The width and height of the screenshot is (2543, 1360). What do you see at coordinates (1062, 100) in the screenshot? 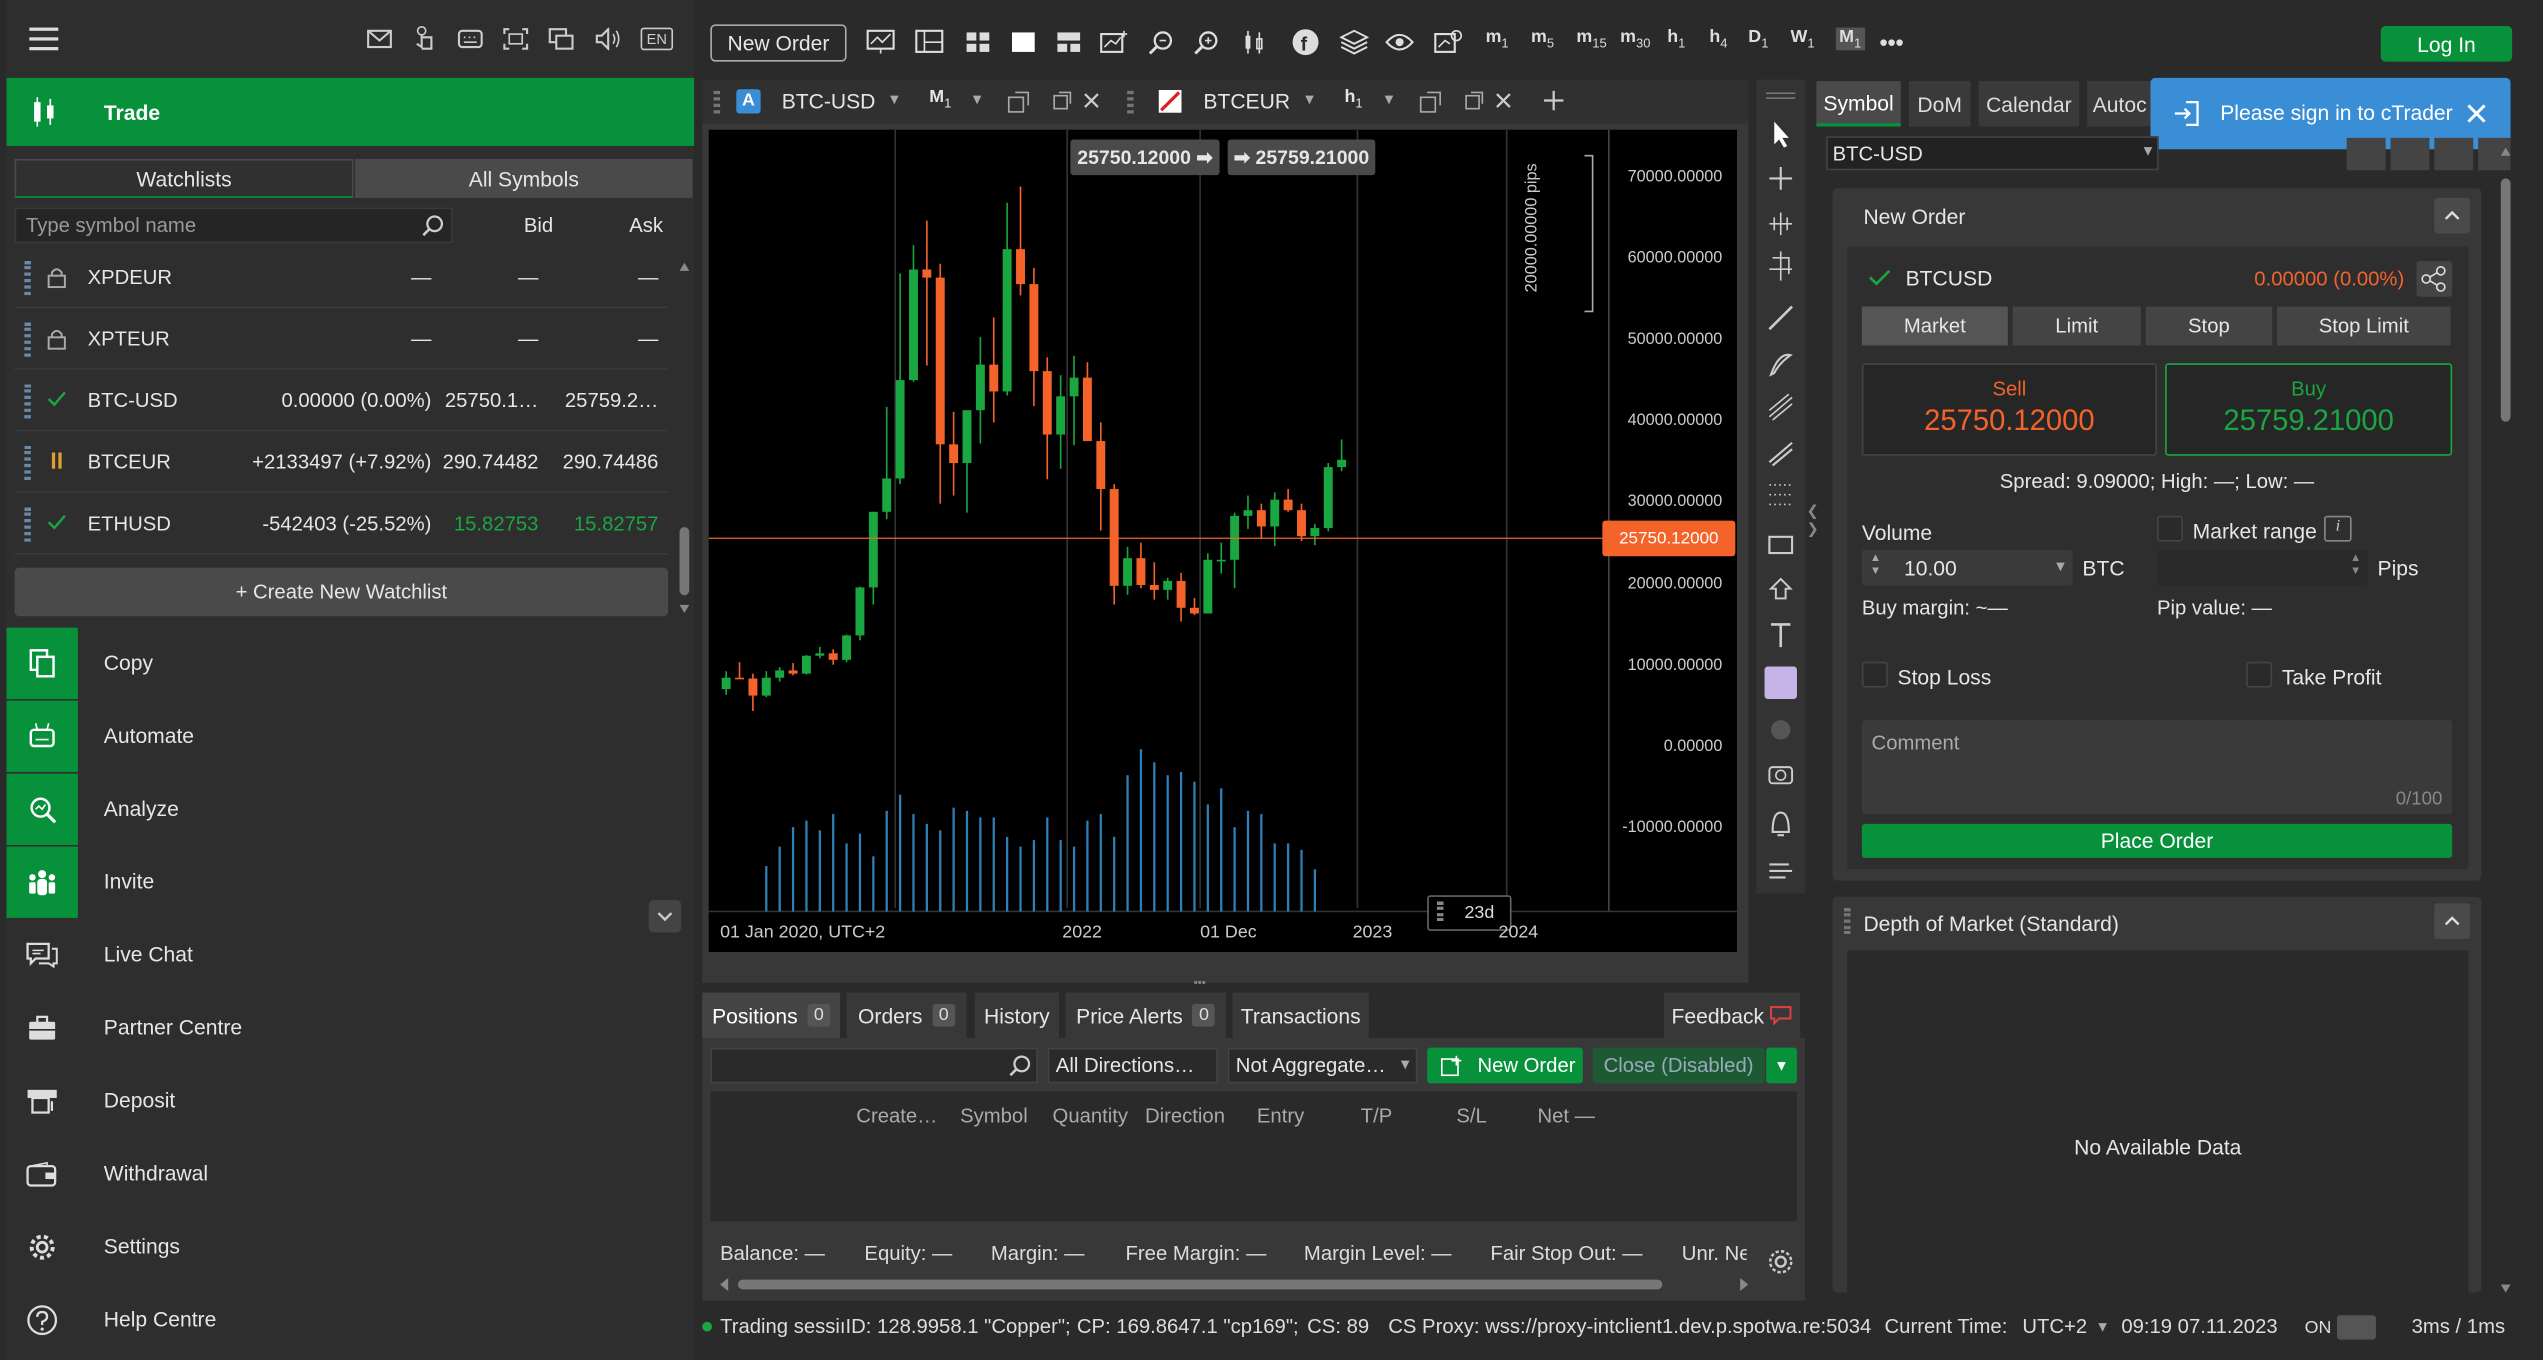
I see `popout-icon` at bounding box center [1062, 100].